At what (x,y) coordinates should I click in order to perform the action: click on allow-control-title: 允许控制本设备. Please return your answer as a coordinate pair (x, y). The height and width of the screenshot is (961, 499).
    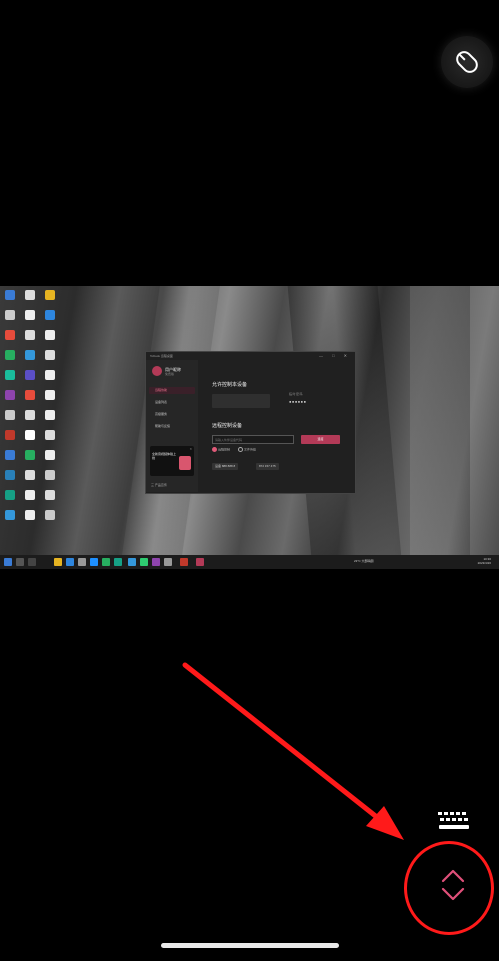
    Looking at the image, I should click on (230, 385).